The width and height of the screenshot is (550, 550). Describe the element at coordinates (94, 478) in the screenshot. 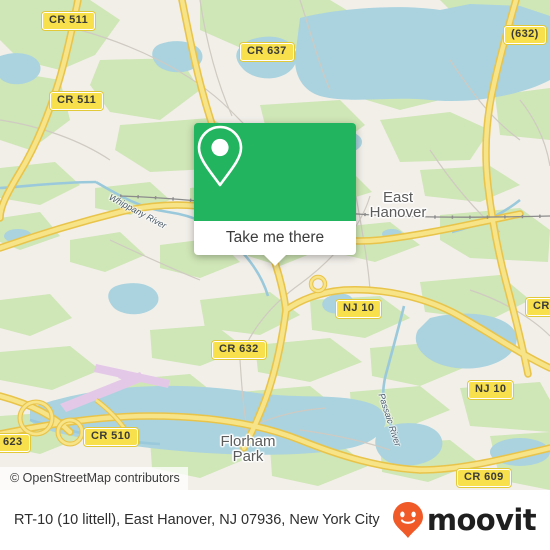

I see `osm-attribution: © OpenStreetMap contributors` at that location.